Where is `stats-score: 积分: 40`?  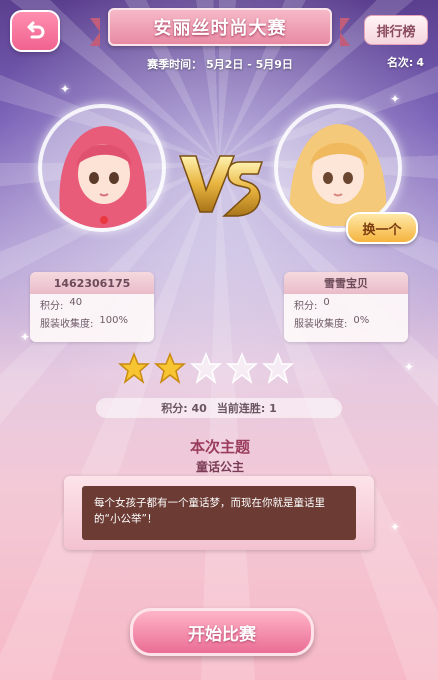 stats-score: 积分: 40 is located at coordinates (184, 408).